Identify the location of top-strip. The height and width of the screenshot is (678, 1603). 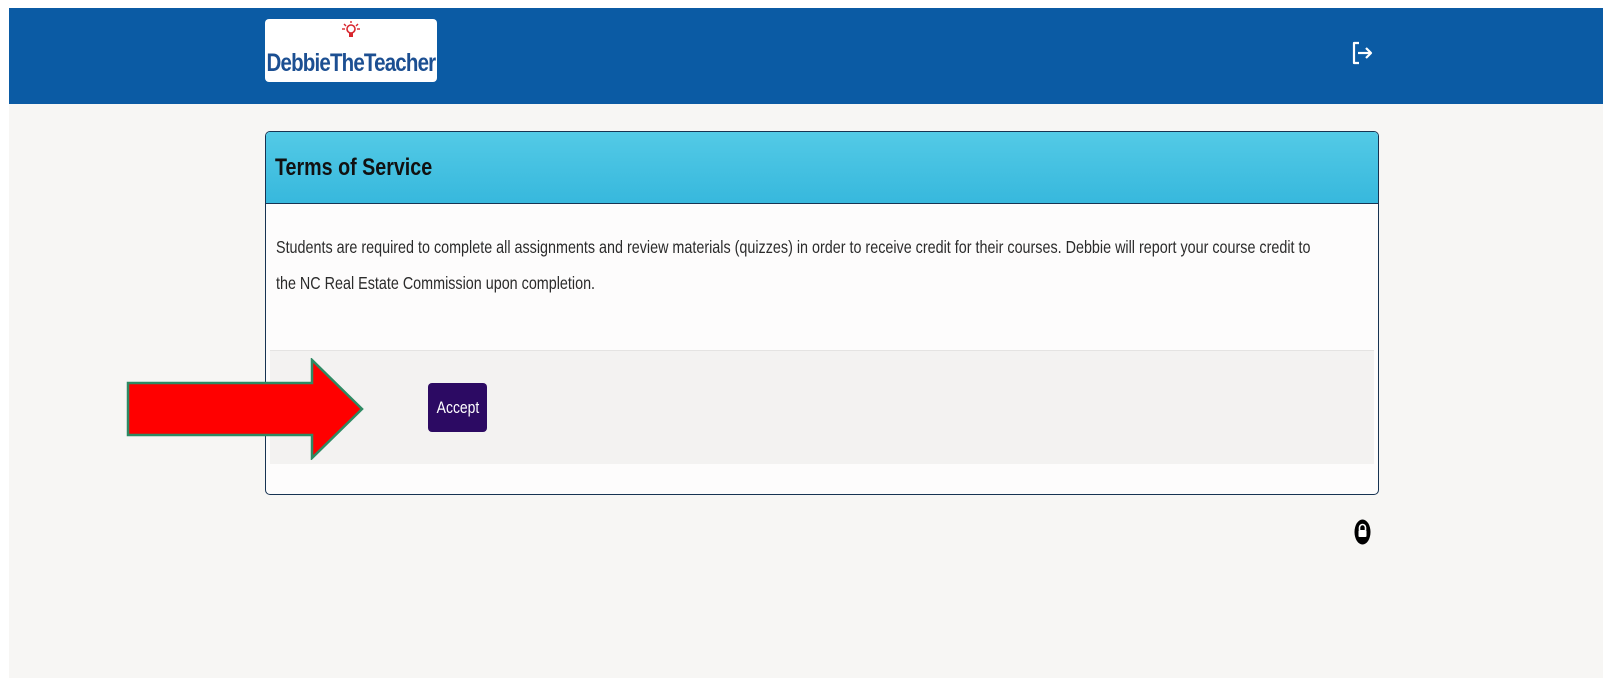
(801, 4).